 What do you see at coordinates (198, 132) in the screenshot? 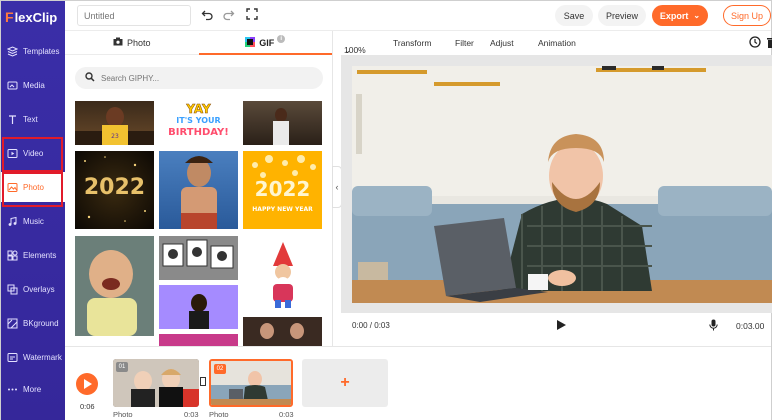
I see `gif-text-birthday: BIRTHDAY!` at bounding box center [198, 132].